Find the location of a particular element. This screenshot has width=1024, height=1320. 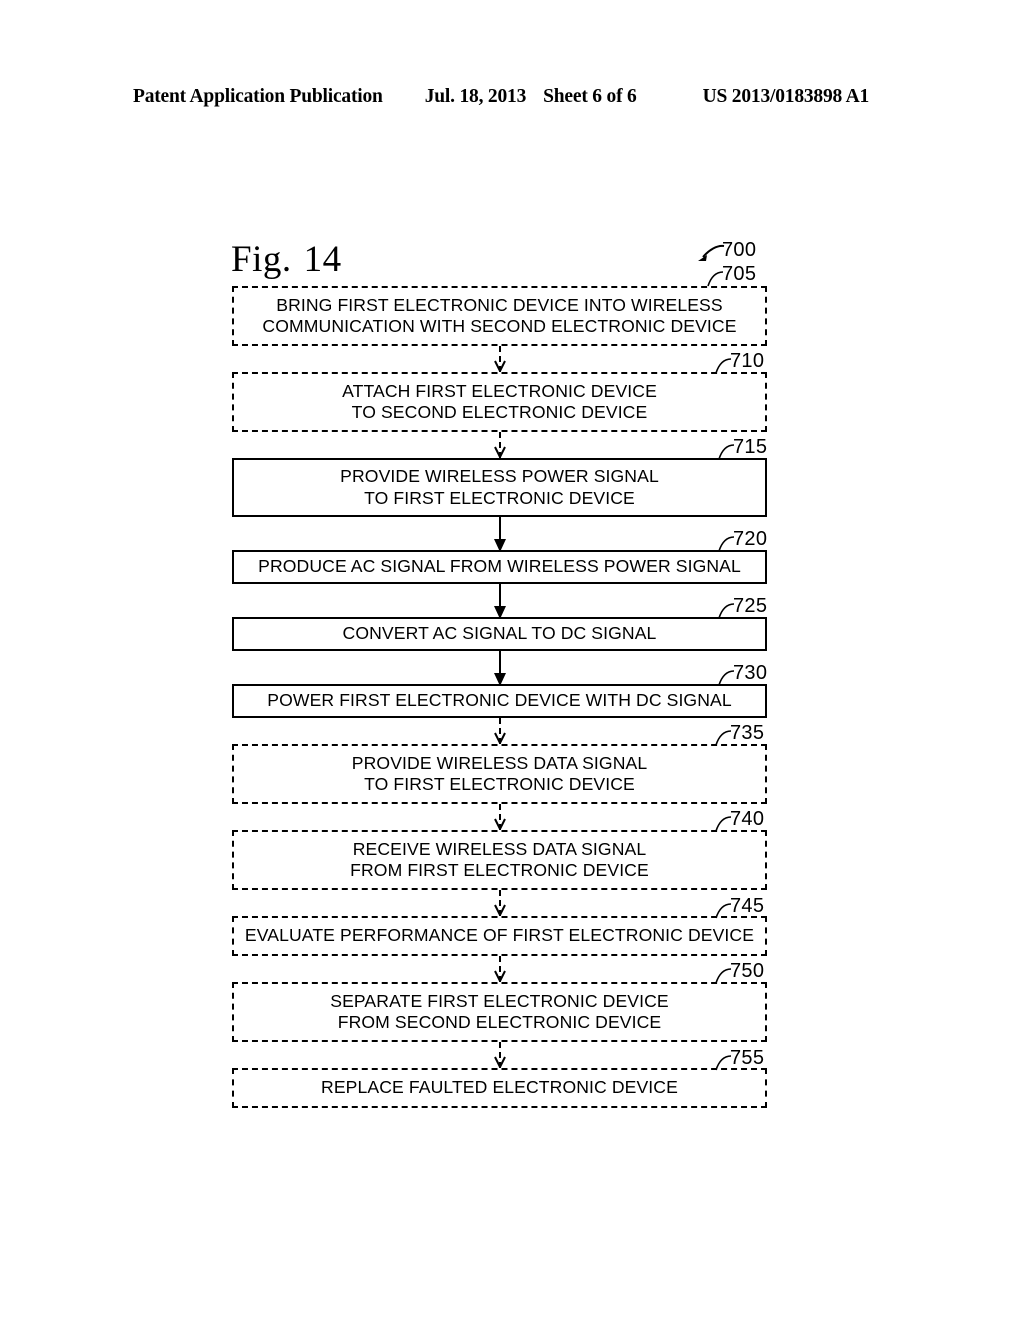

leader-line-730-icon is located at coordinates (724, 677).